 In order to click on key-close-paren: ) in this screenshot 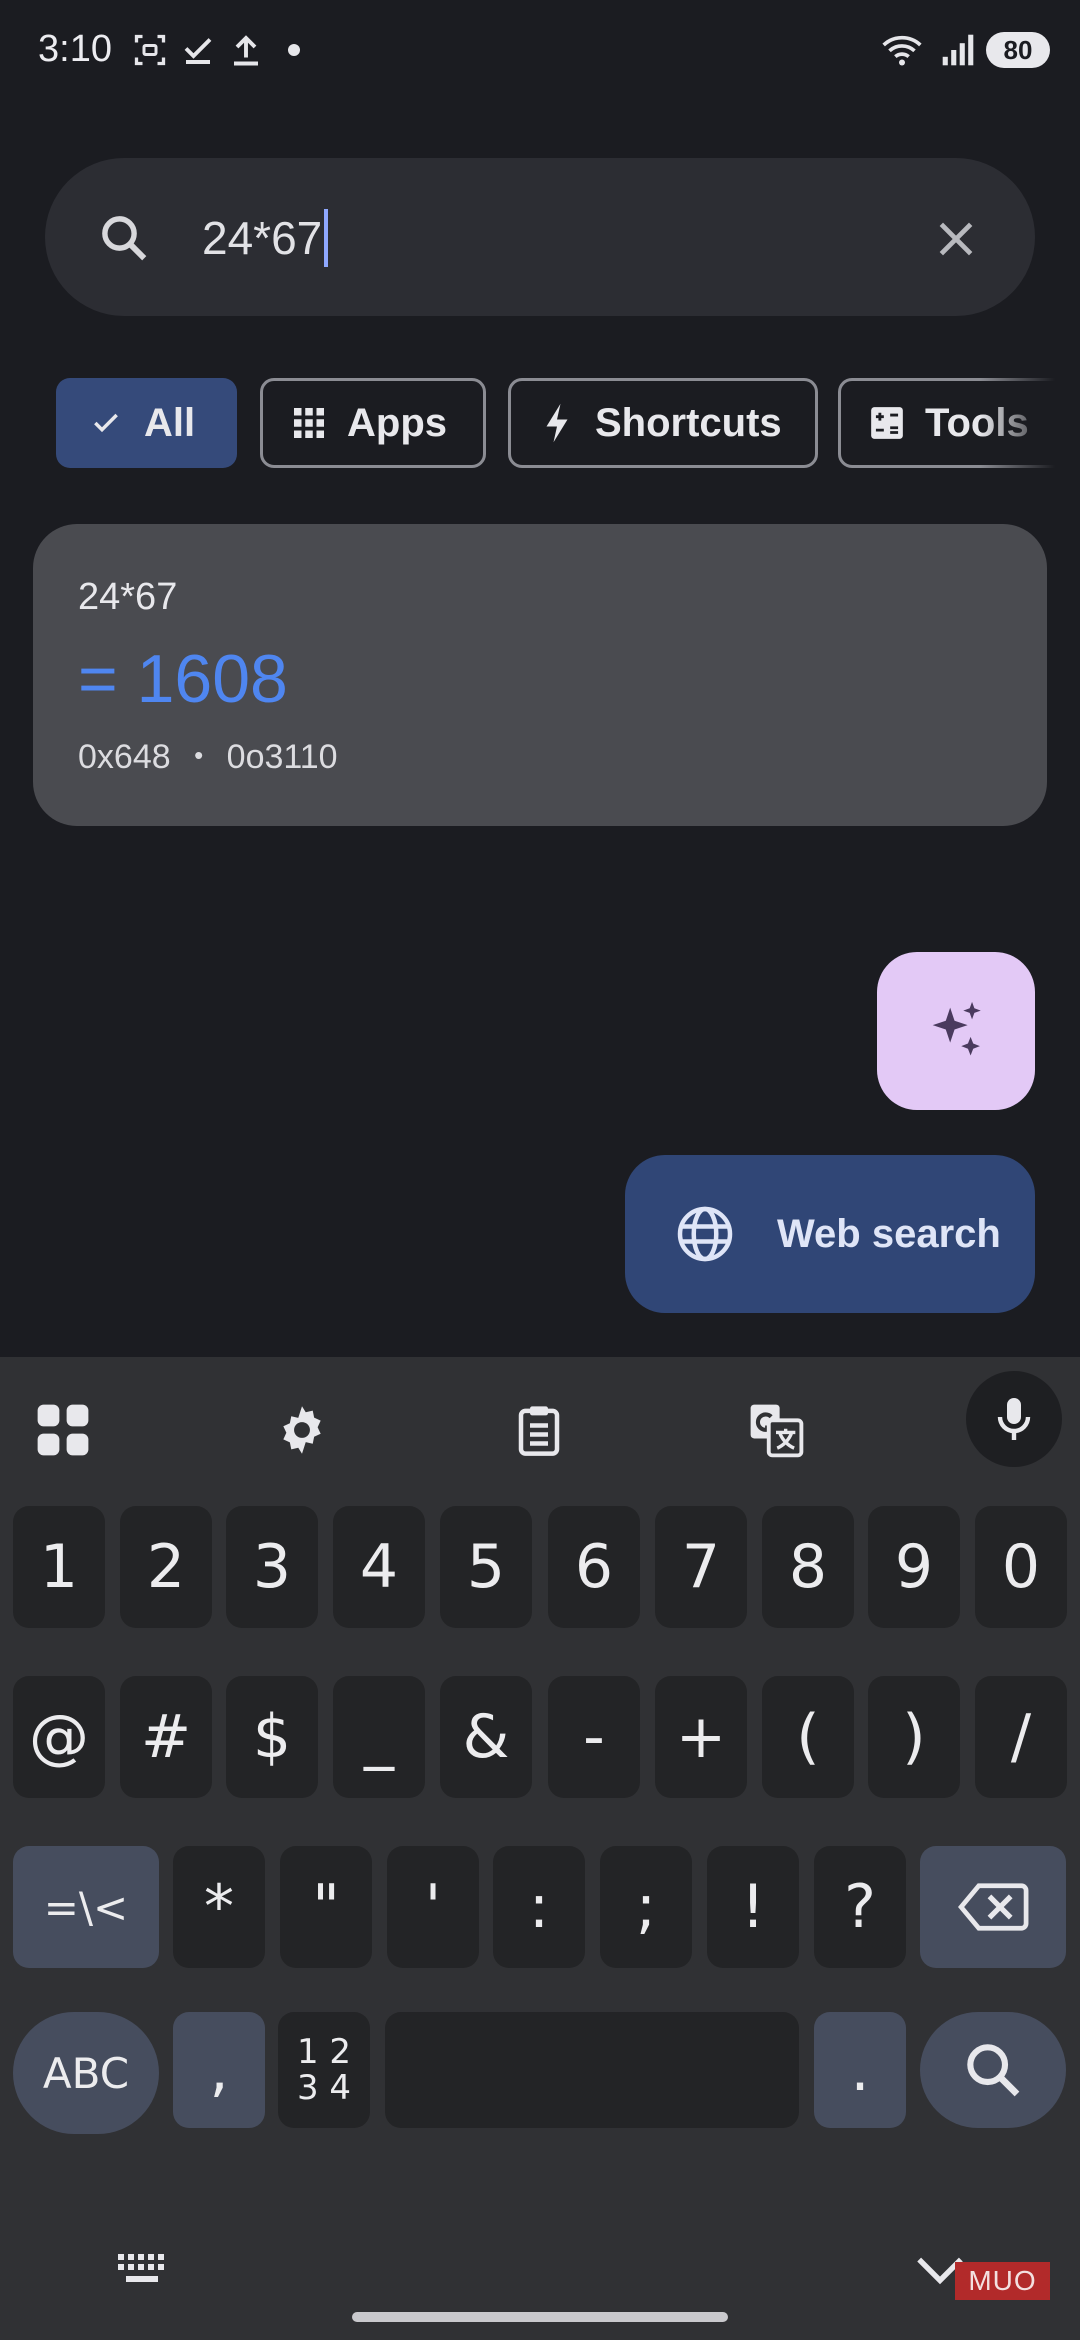, I will do `click(914, 1737)`.